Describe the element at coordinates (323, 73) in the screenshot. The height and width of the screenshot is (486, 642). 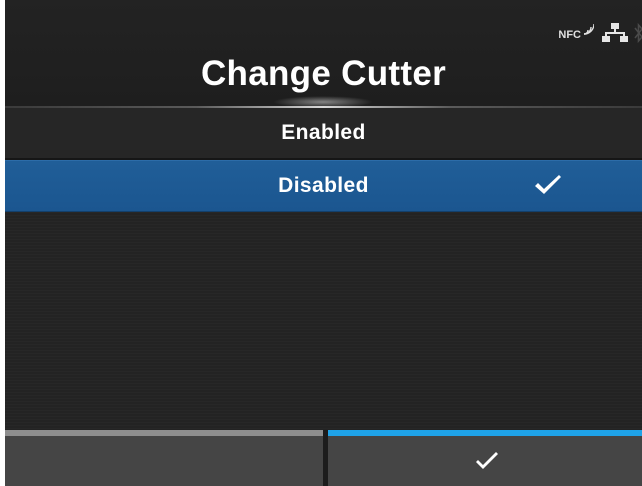
I see `page-title: Change Cutter` at that location.